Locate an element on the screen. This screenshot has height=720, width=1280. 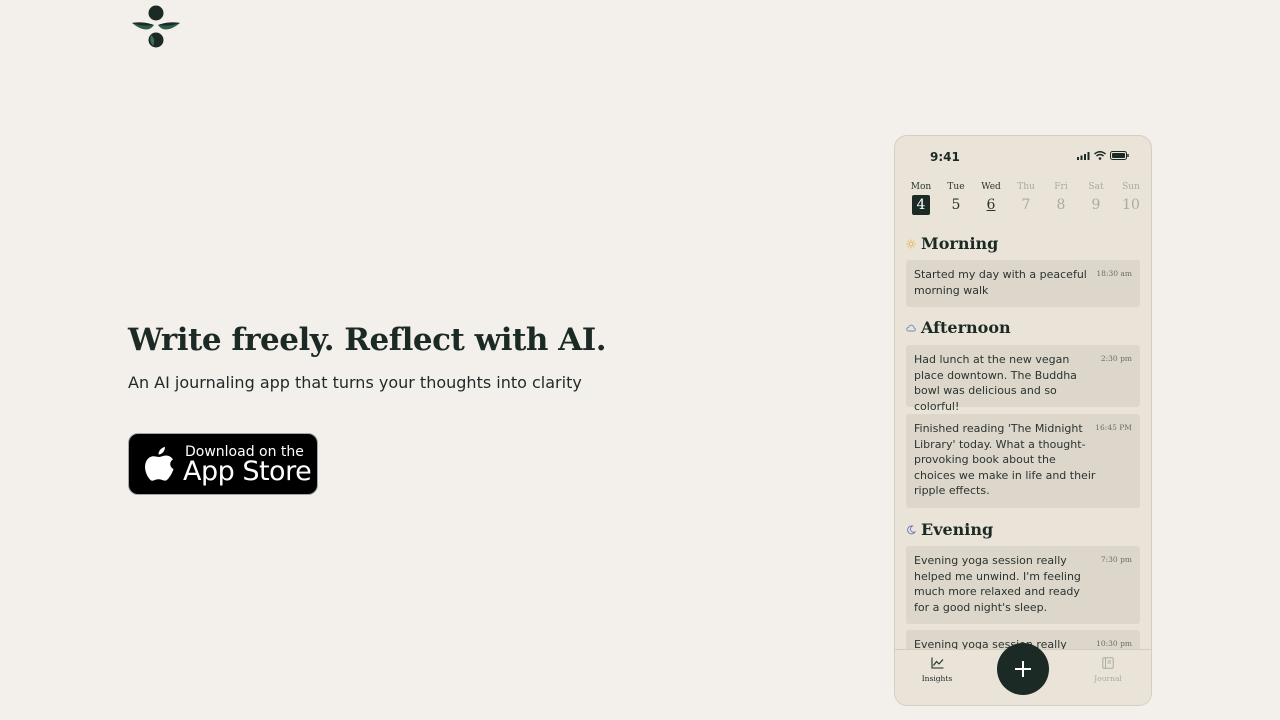
moon-icon is located at coordinates (911, 529).